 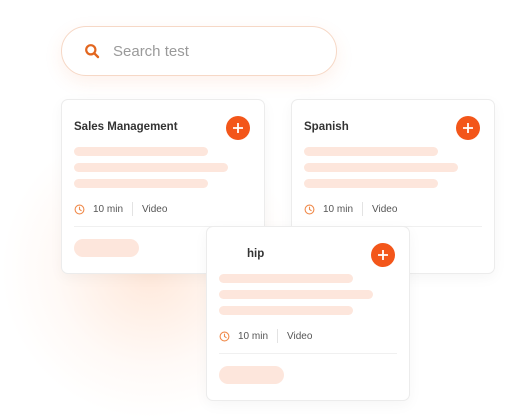 I want to click on search-bar, so click(x=199, y=51).